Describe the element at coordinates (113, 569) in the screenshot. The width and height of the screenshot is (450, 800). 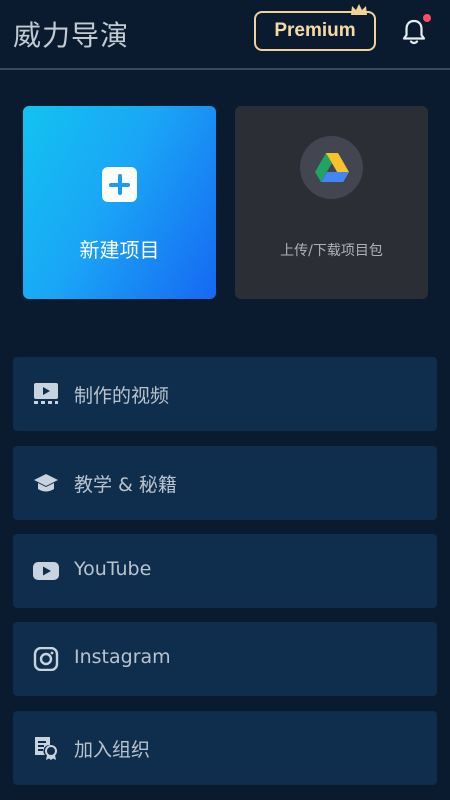
I see `menu-item-label: YouTube` at that location.